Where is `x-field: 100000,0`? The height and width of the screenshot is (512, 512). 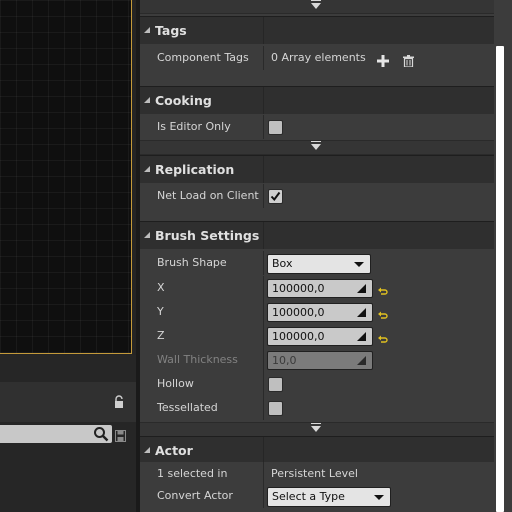 x-field: 100000,0 is located at coordinates (320, 288).